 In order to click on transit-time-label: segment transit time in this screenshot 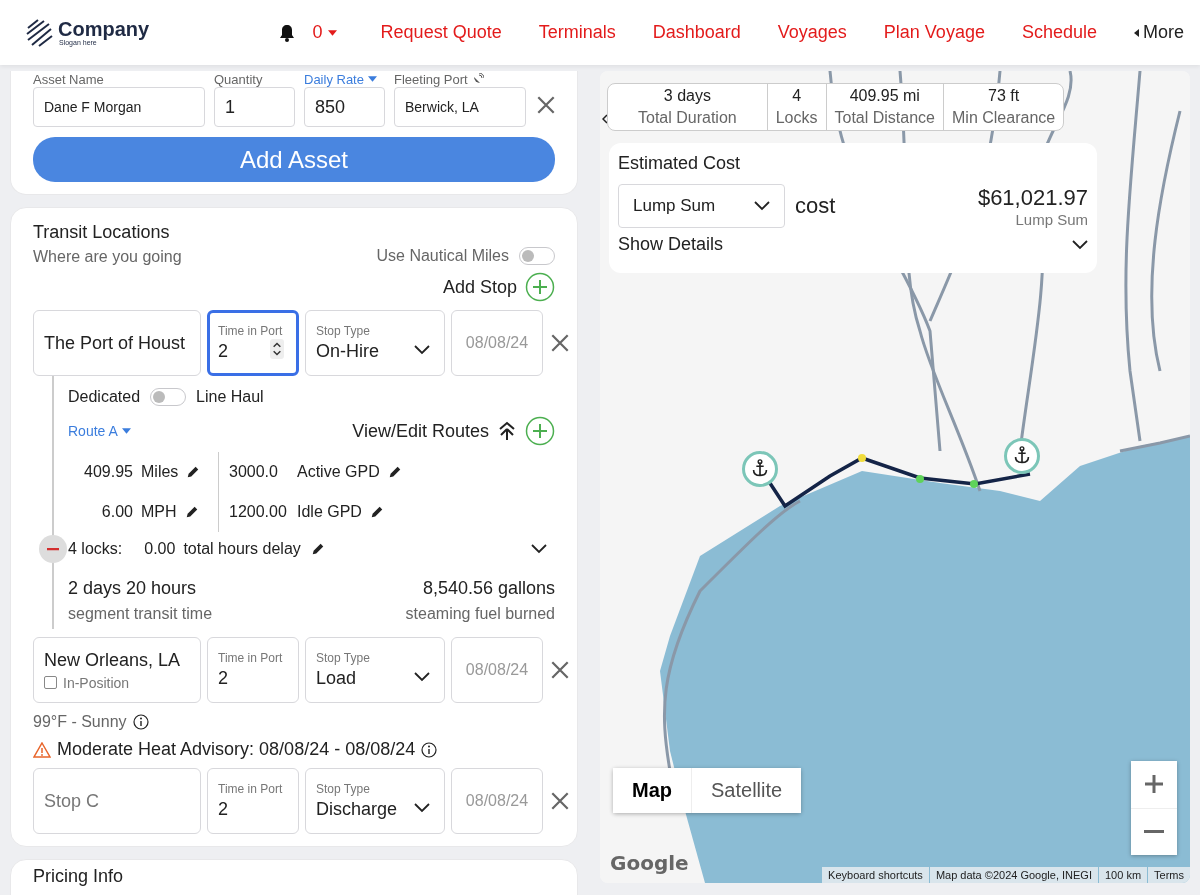, I will do `click(140, 614)`.